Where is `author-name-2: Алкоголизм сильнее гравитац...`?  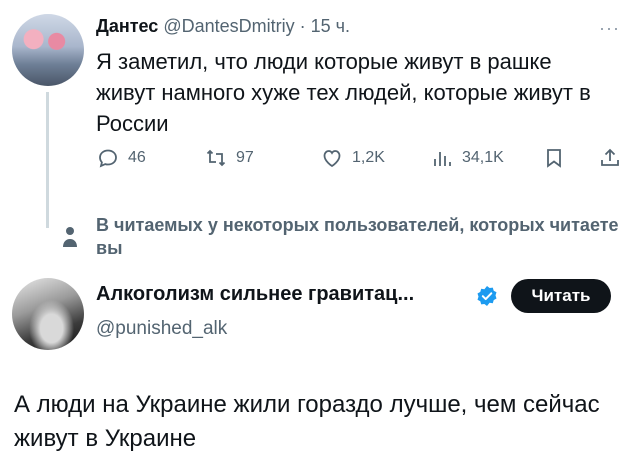 author-name-2: Алкоголизм сильнее гравитац... is located at coordinates (255, 294).